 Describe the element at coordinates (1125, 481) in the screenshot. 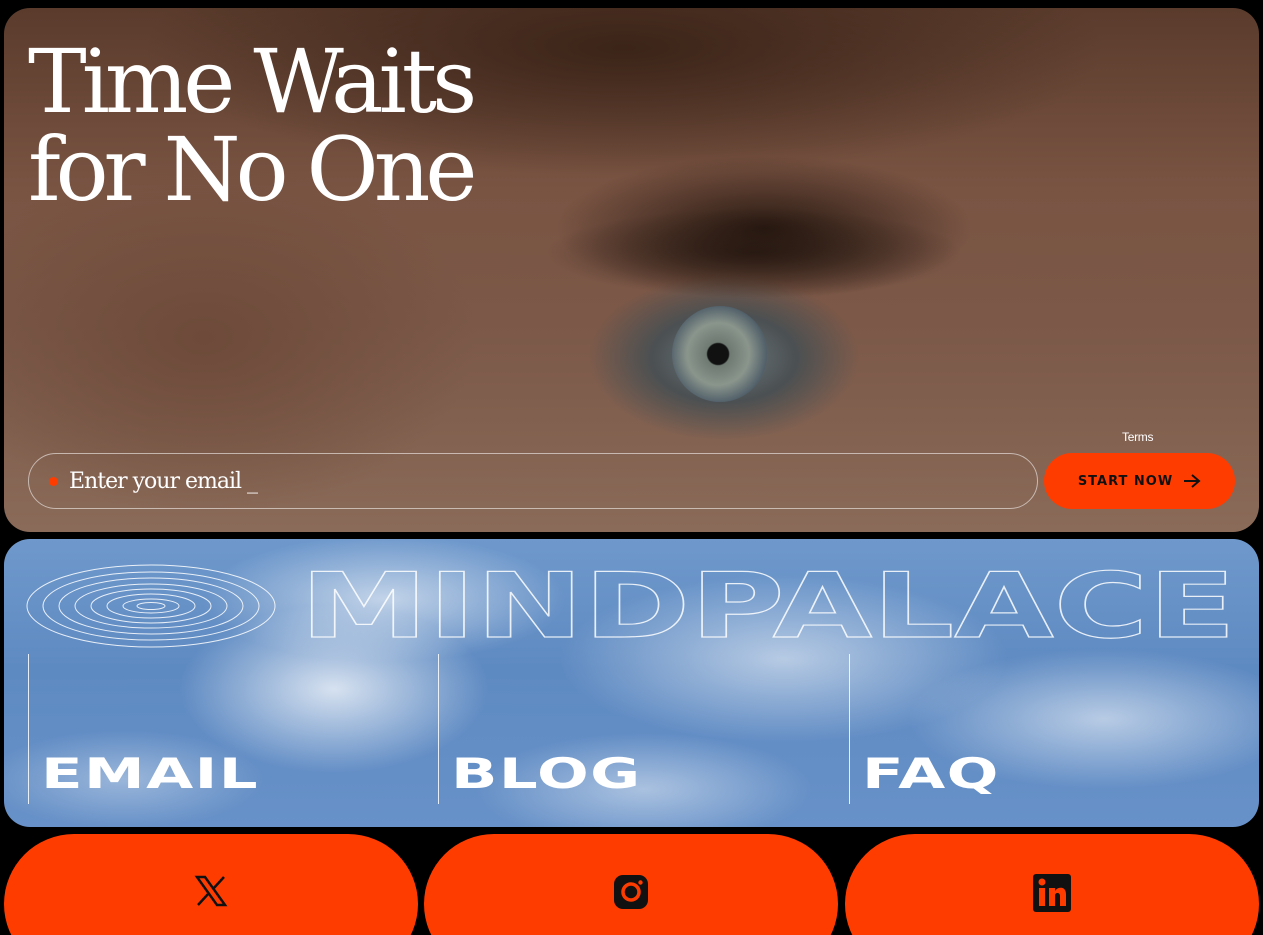

I see `start-now-label: START NOW` at that location.